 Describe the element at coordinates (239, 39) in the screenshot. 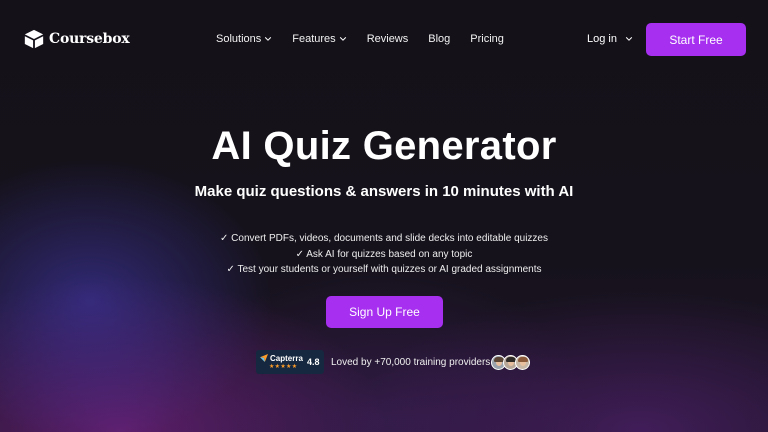

I see `nav-item-label: Solutions` at that location.